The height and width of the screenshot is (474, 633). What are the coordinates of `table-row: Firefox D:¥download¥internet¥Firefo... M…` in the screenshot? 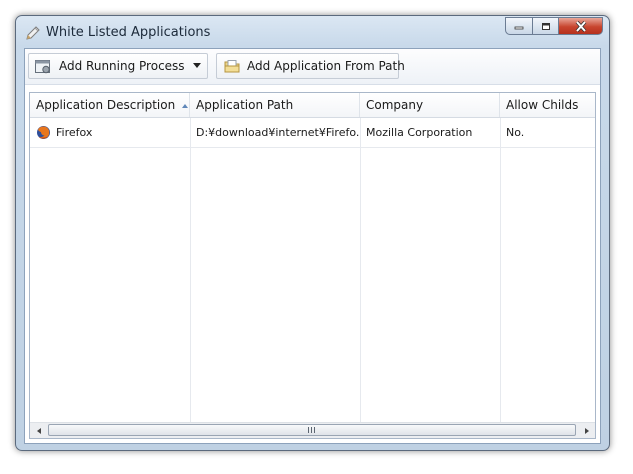 It's located at (312, 133).